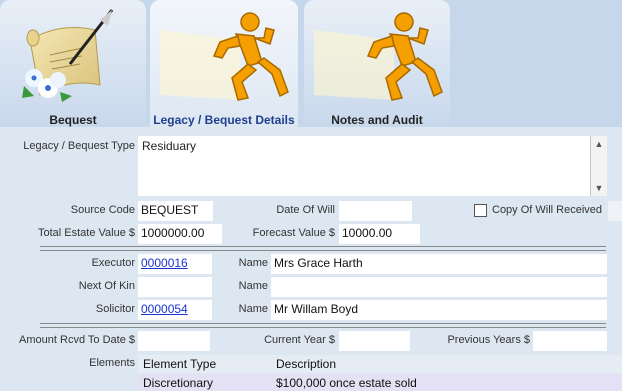 This screenshot has width=622, height=391. Describe the element at coordinates (439, 310) in the screenshot. I see `solicitor-name-field: Mr Willam Boyd` at that location.